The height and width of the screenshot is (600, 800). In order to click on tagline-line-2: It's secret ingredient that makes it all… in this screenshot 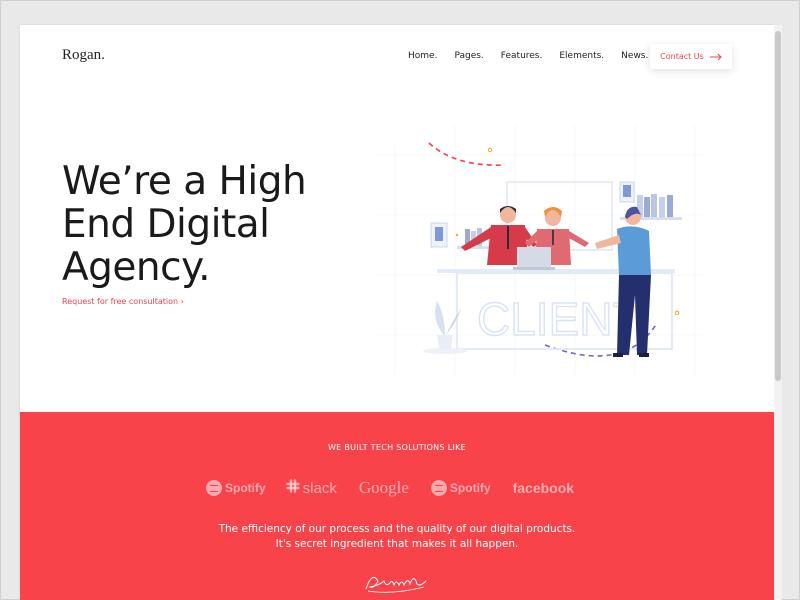, I will do `click(397, 544)`.